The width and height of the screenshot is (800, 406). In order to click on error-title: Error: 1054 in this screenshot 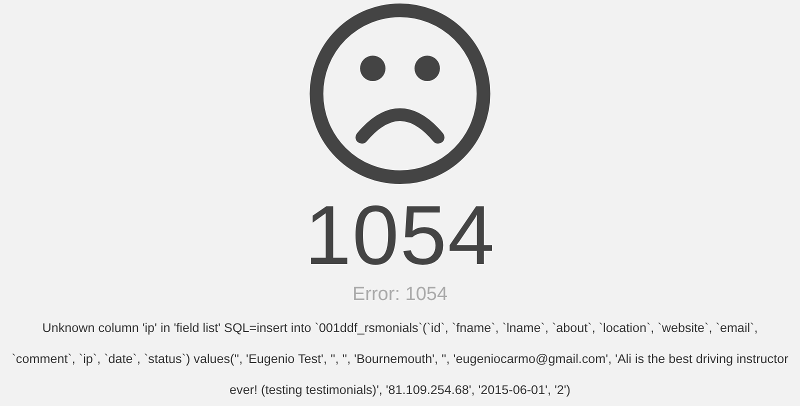, I will do `click(400, 294)`.